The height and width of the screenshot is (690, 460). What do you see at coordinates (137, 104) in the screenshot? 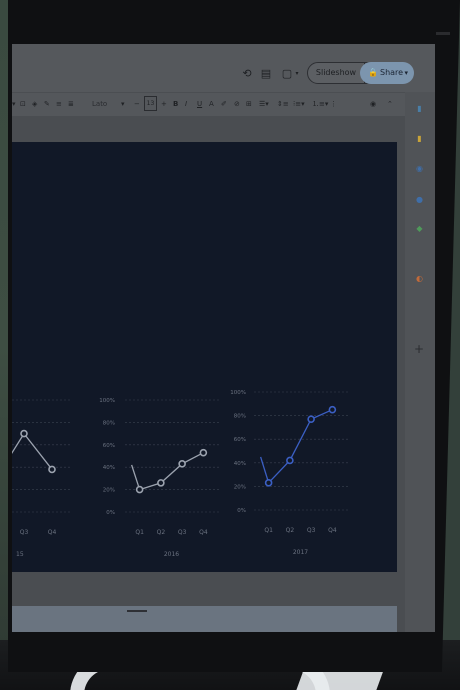
I see `decrease-font-button: −` at bounding box center [137, 104].